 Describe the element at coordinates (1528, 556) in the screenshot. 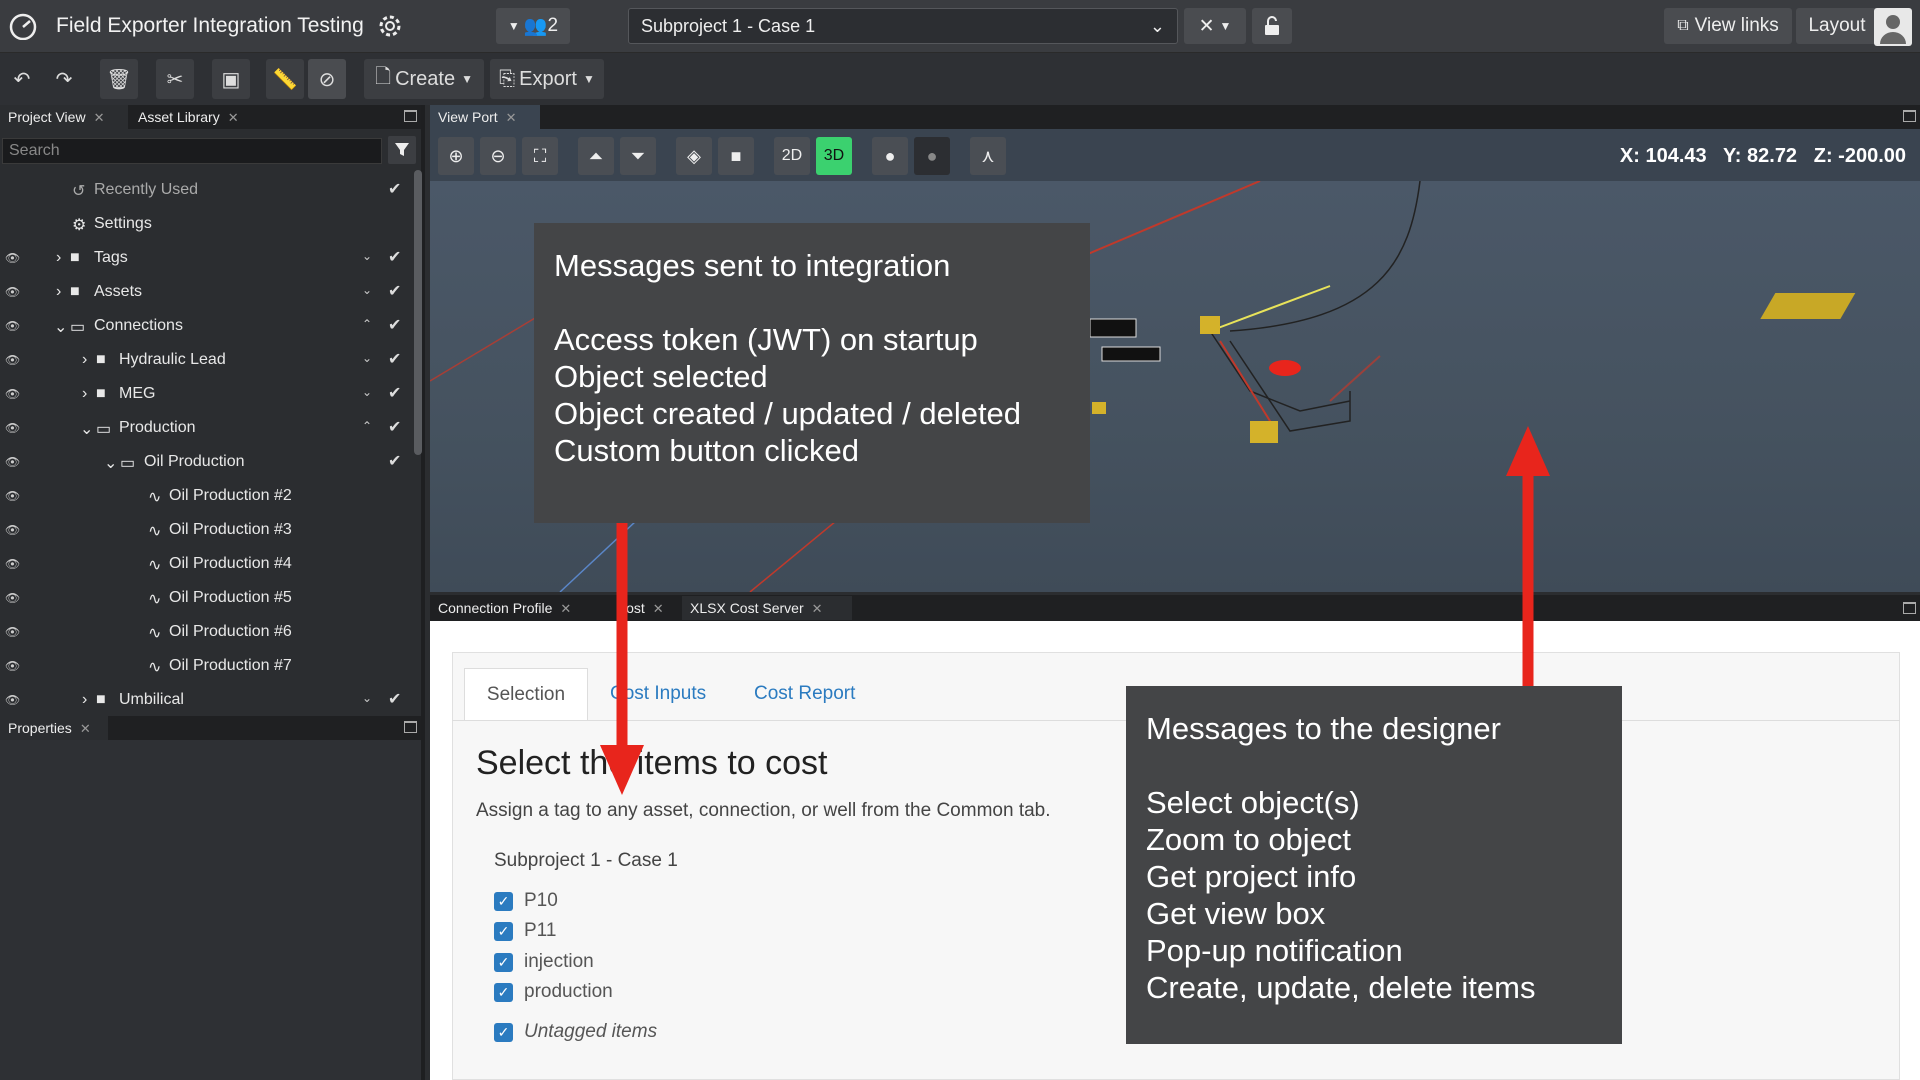

I see `arrow-up-to-viewport` at that location.